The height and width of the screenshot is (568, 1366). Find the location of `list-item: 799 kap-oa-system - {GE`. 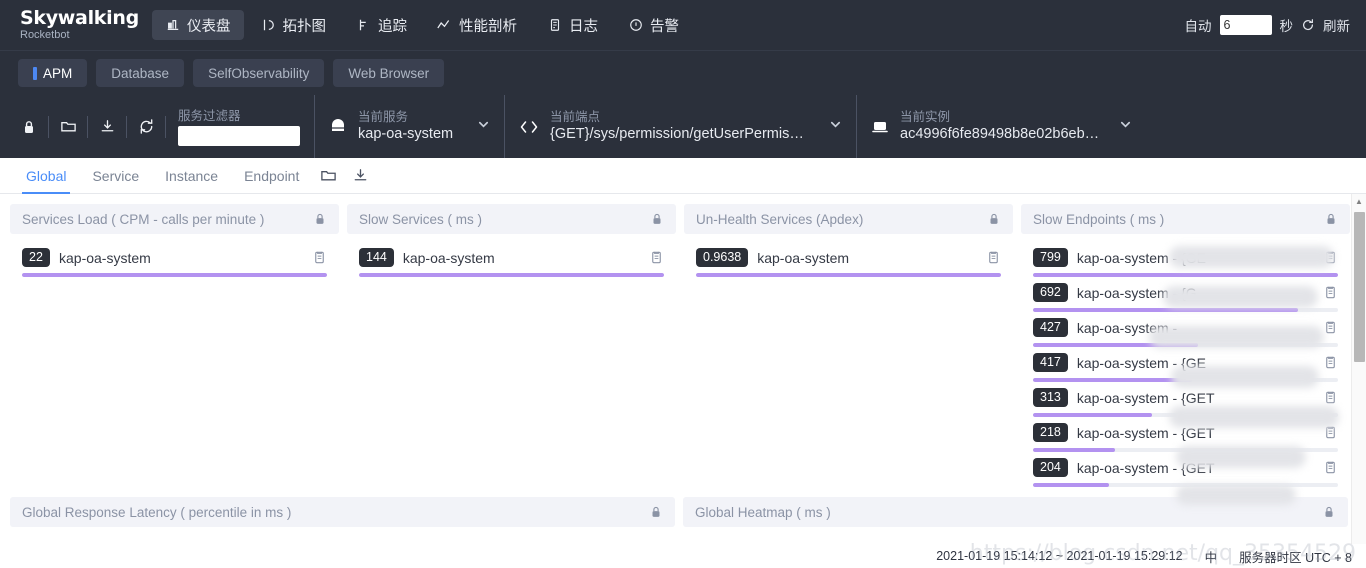

list-item: 799 kap-oa-system - {GE is located at coordinates (1185, 259).